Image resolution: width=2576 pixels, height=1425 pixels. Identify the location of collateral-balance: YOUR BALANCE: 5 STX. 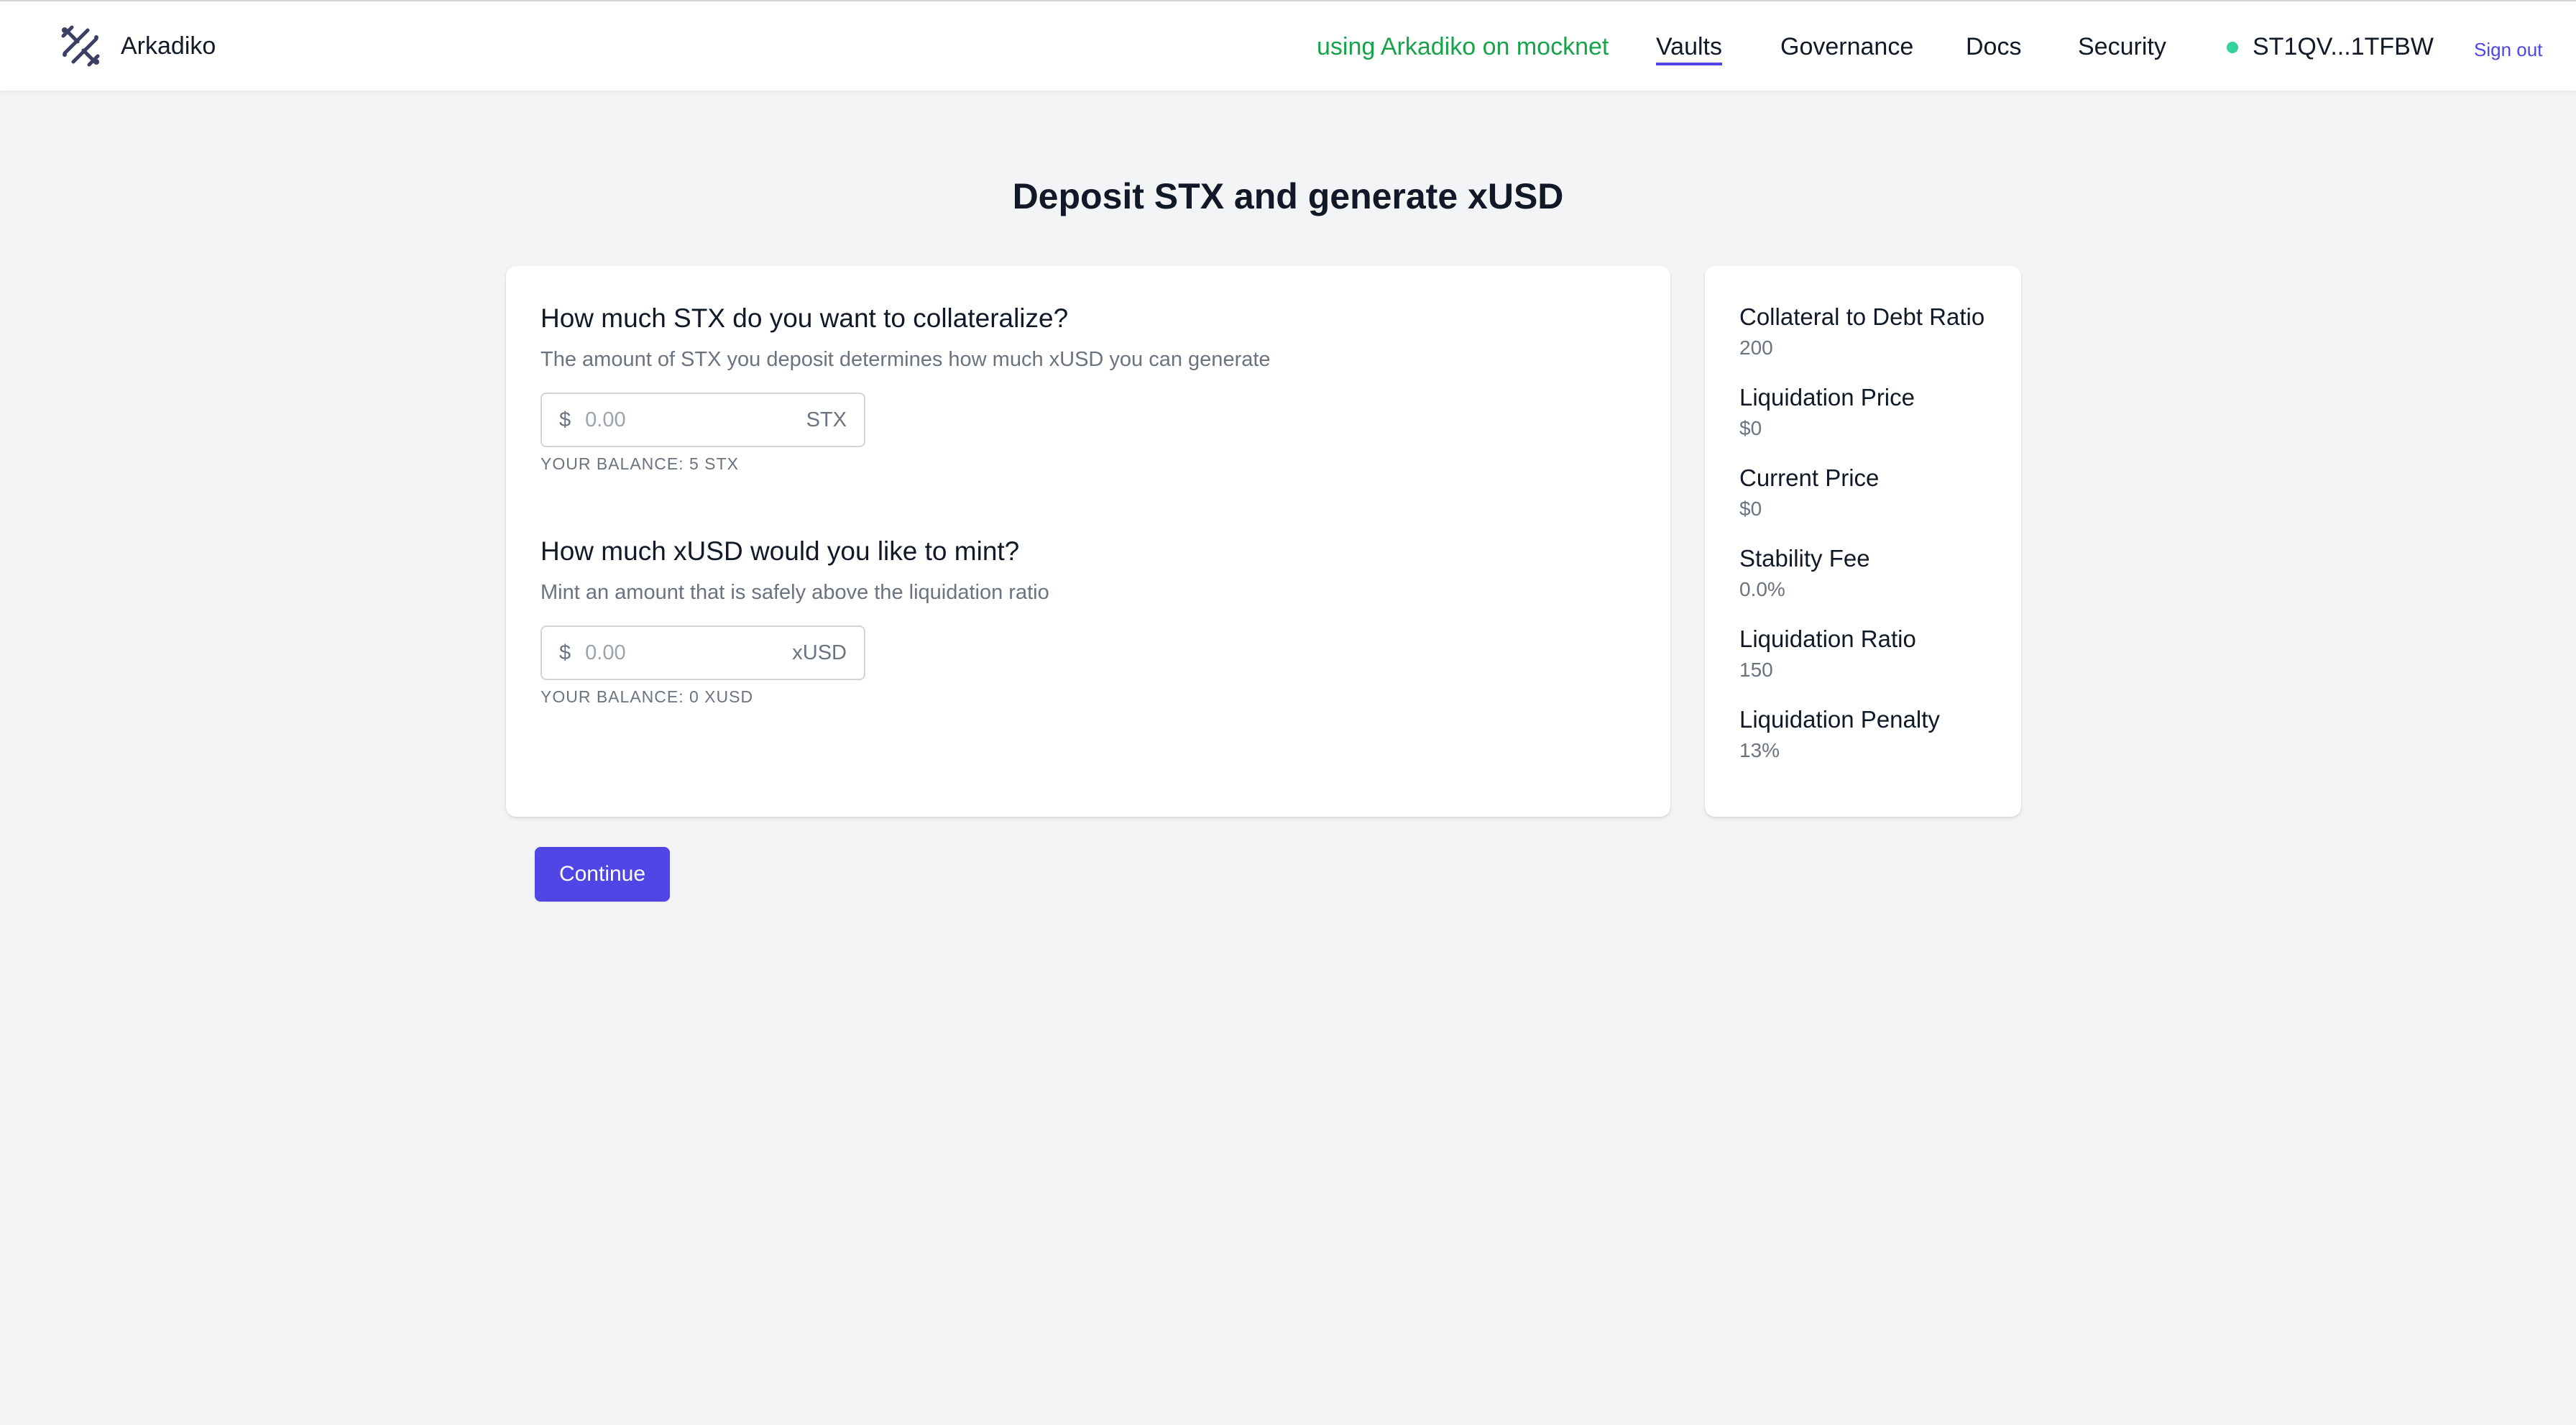
(639, 463).